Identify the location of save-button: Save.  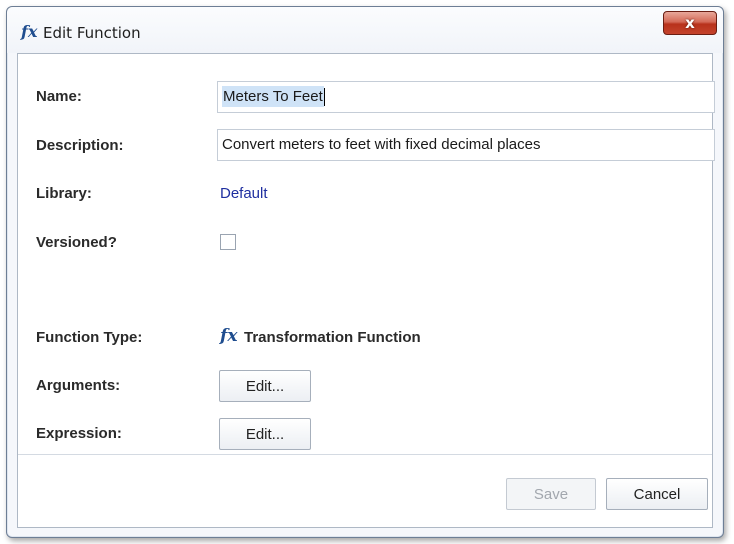
(551, 494).